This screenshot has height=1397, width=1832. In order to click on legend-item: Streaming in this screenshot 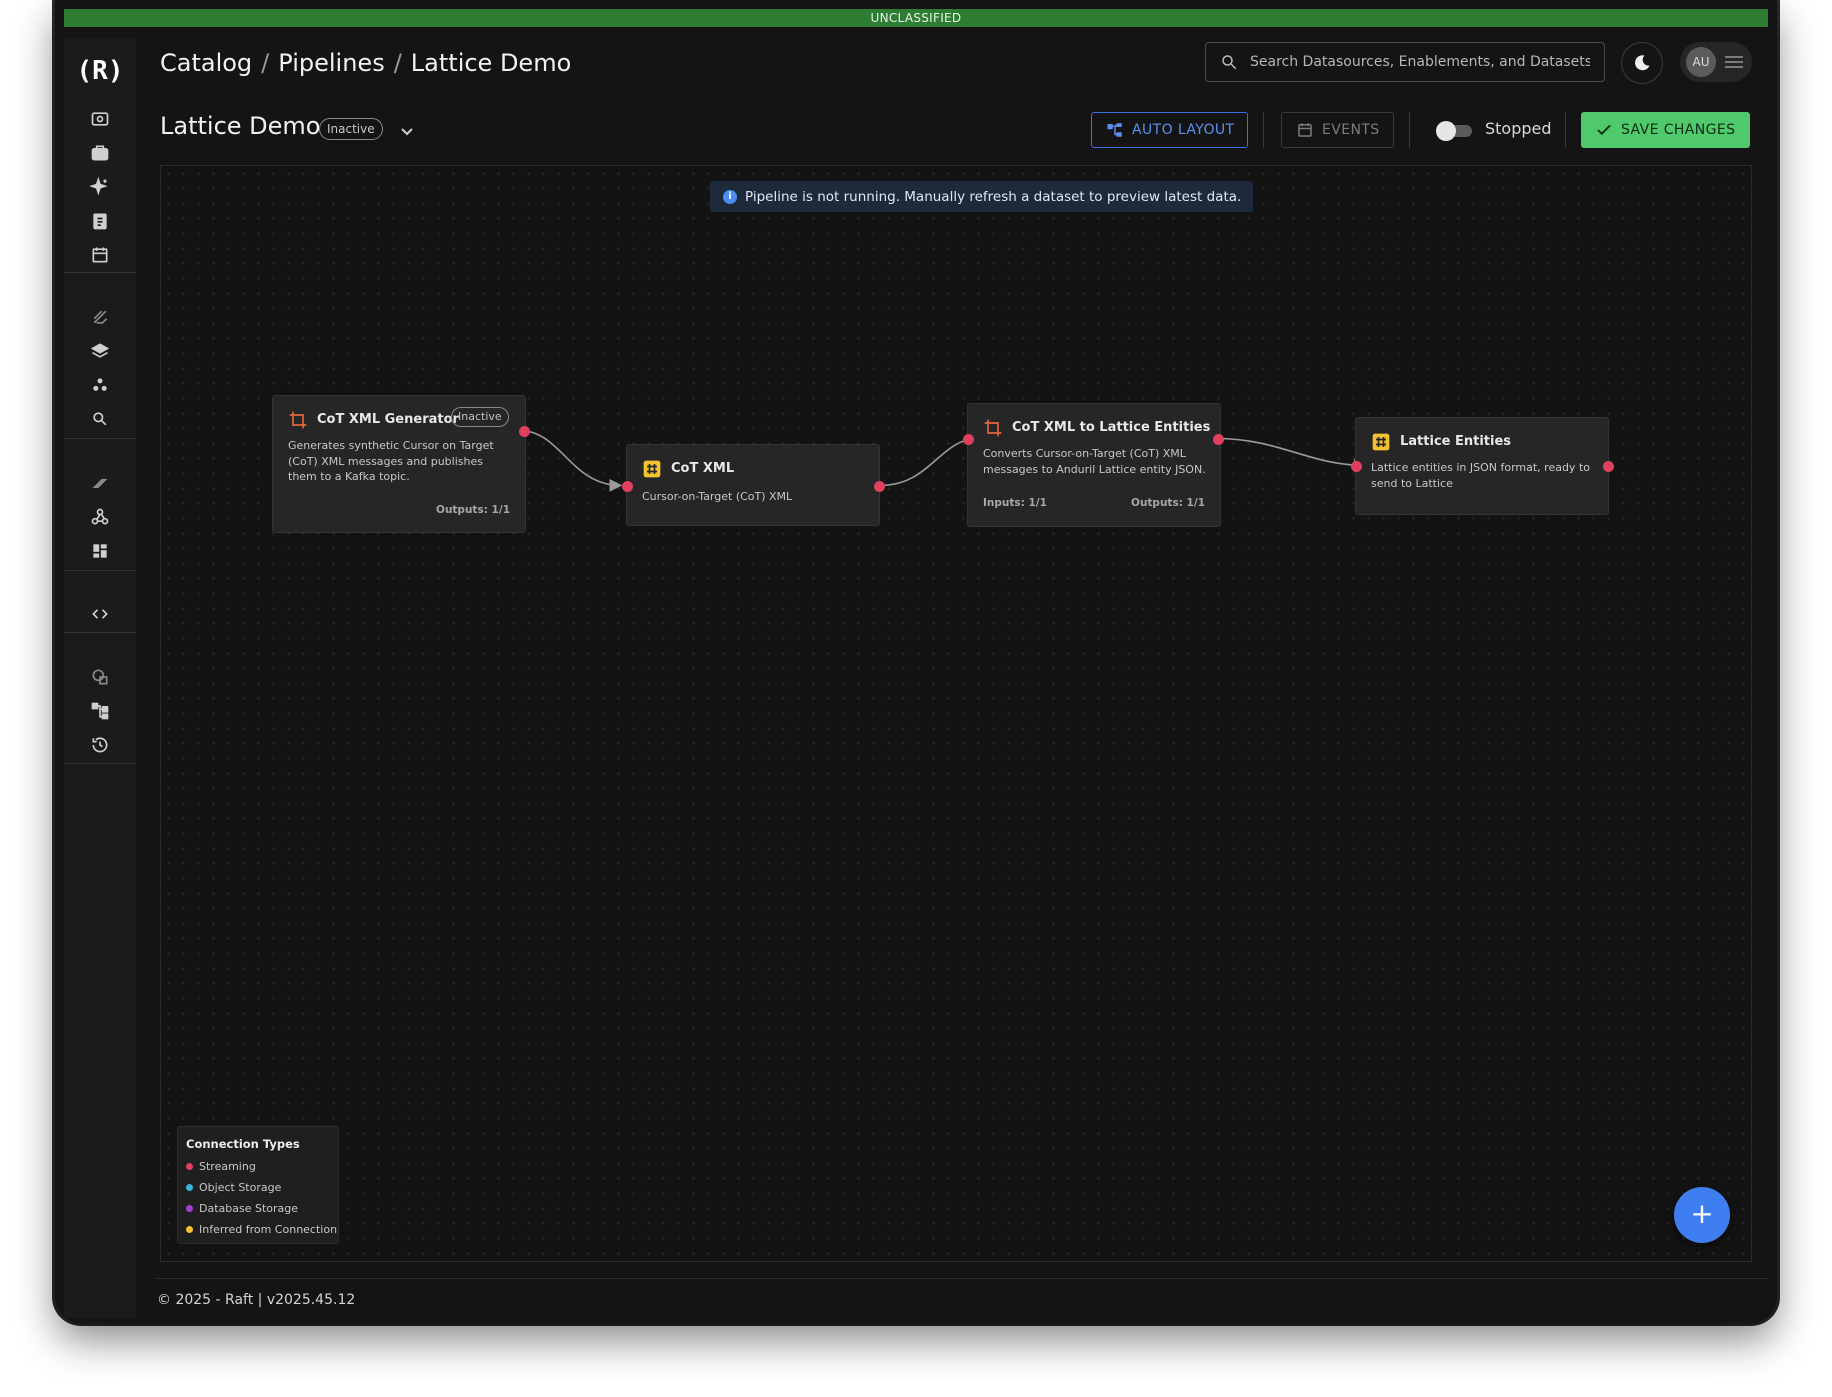, I will do `click(221, 1166)`.